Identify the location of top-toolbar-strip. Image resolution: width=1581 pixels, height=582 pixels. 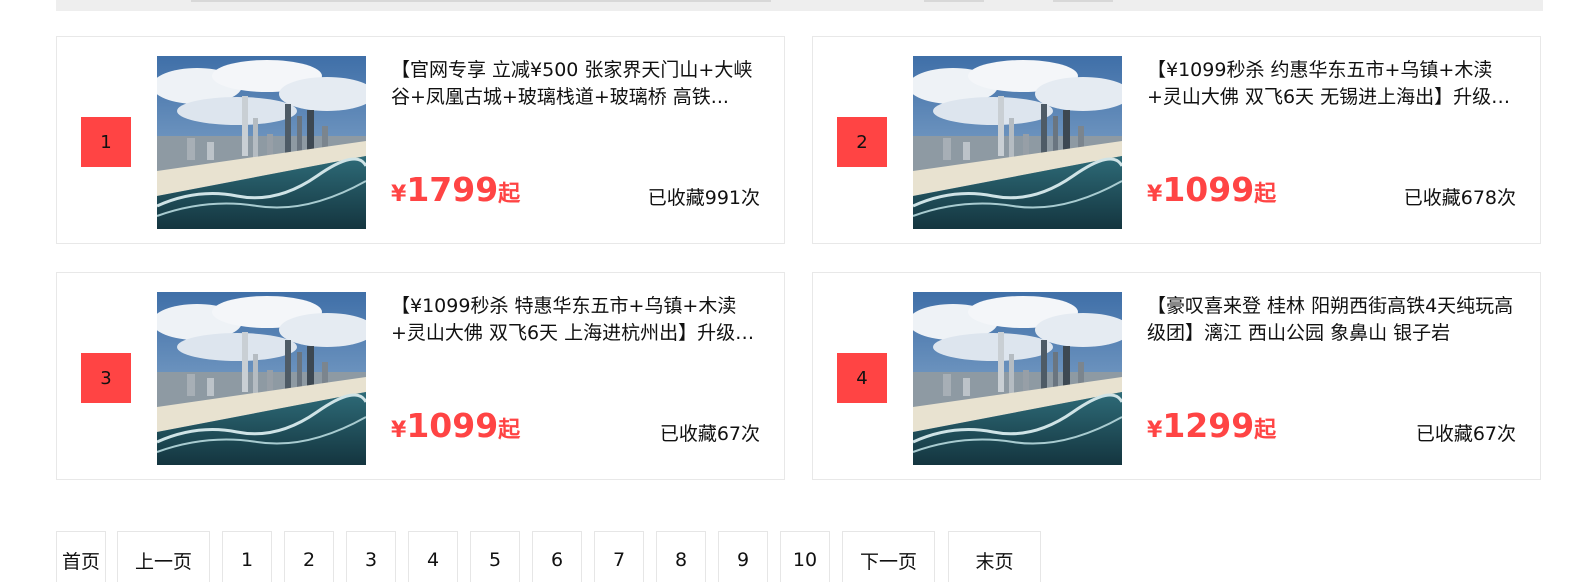
(799, 5).